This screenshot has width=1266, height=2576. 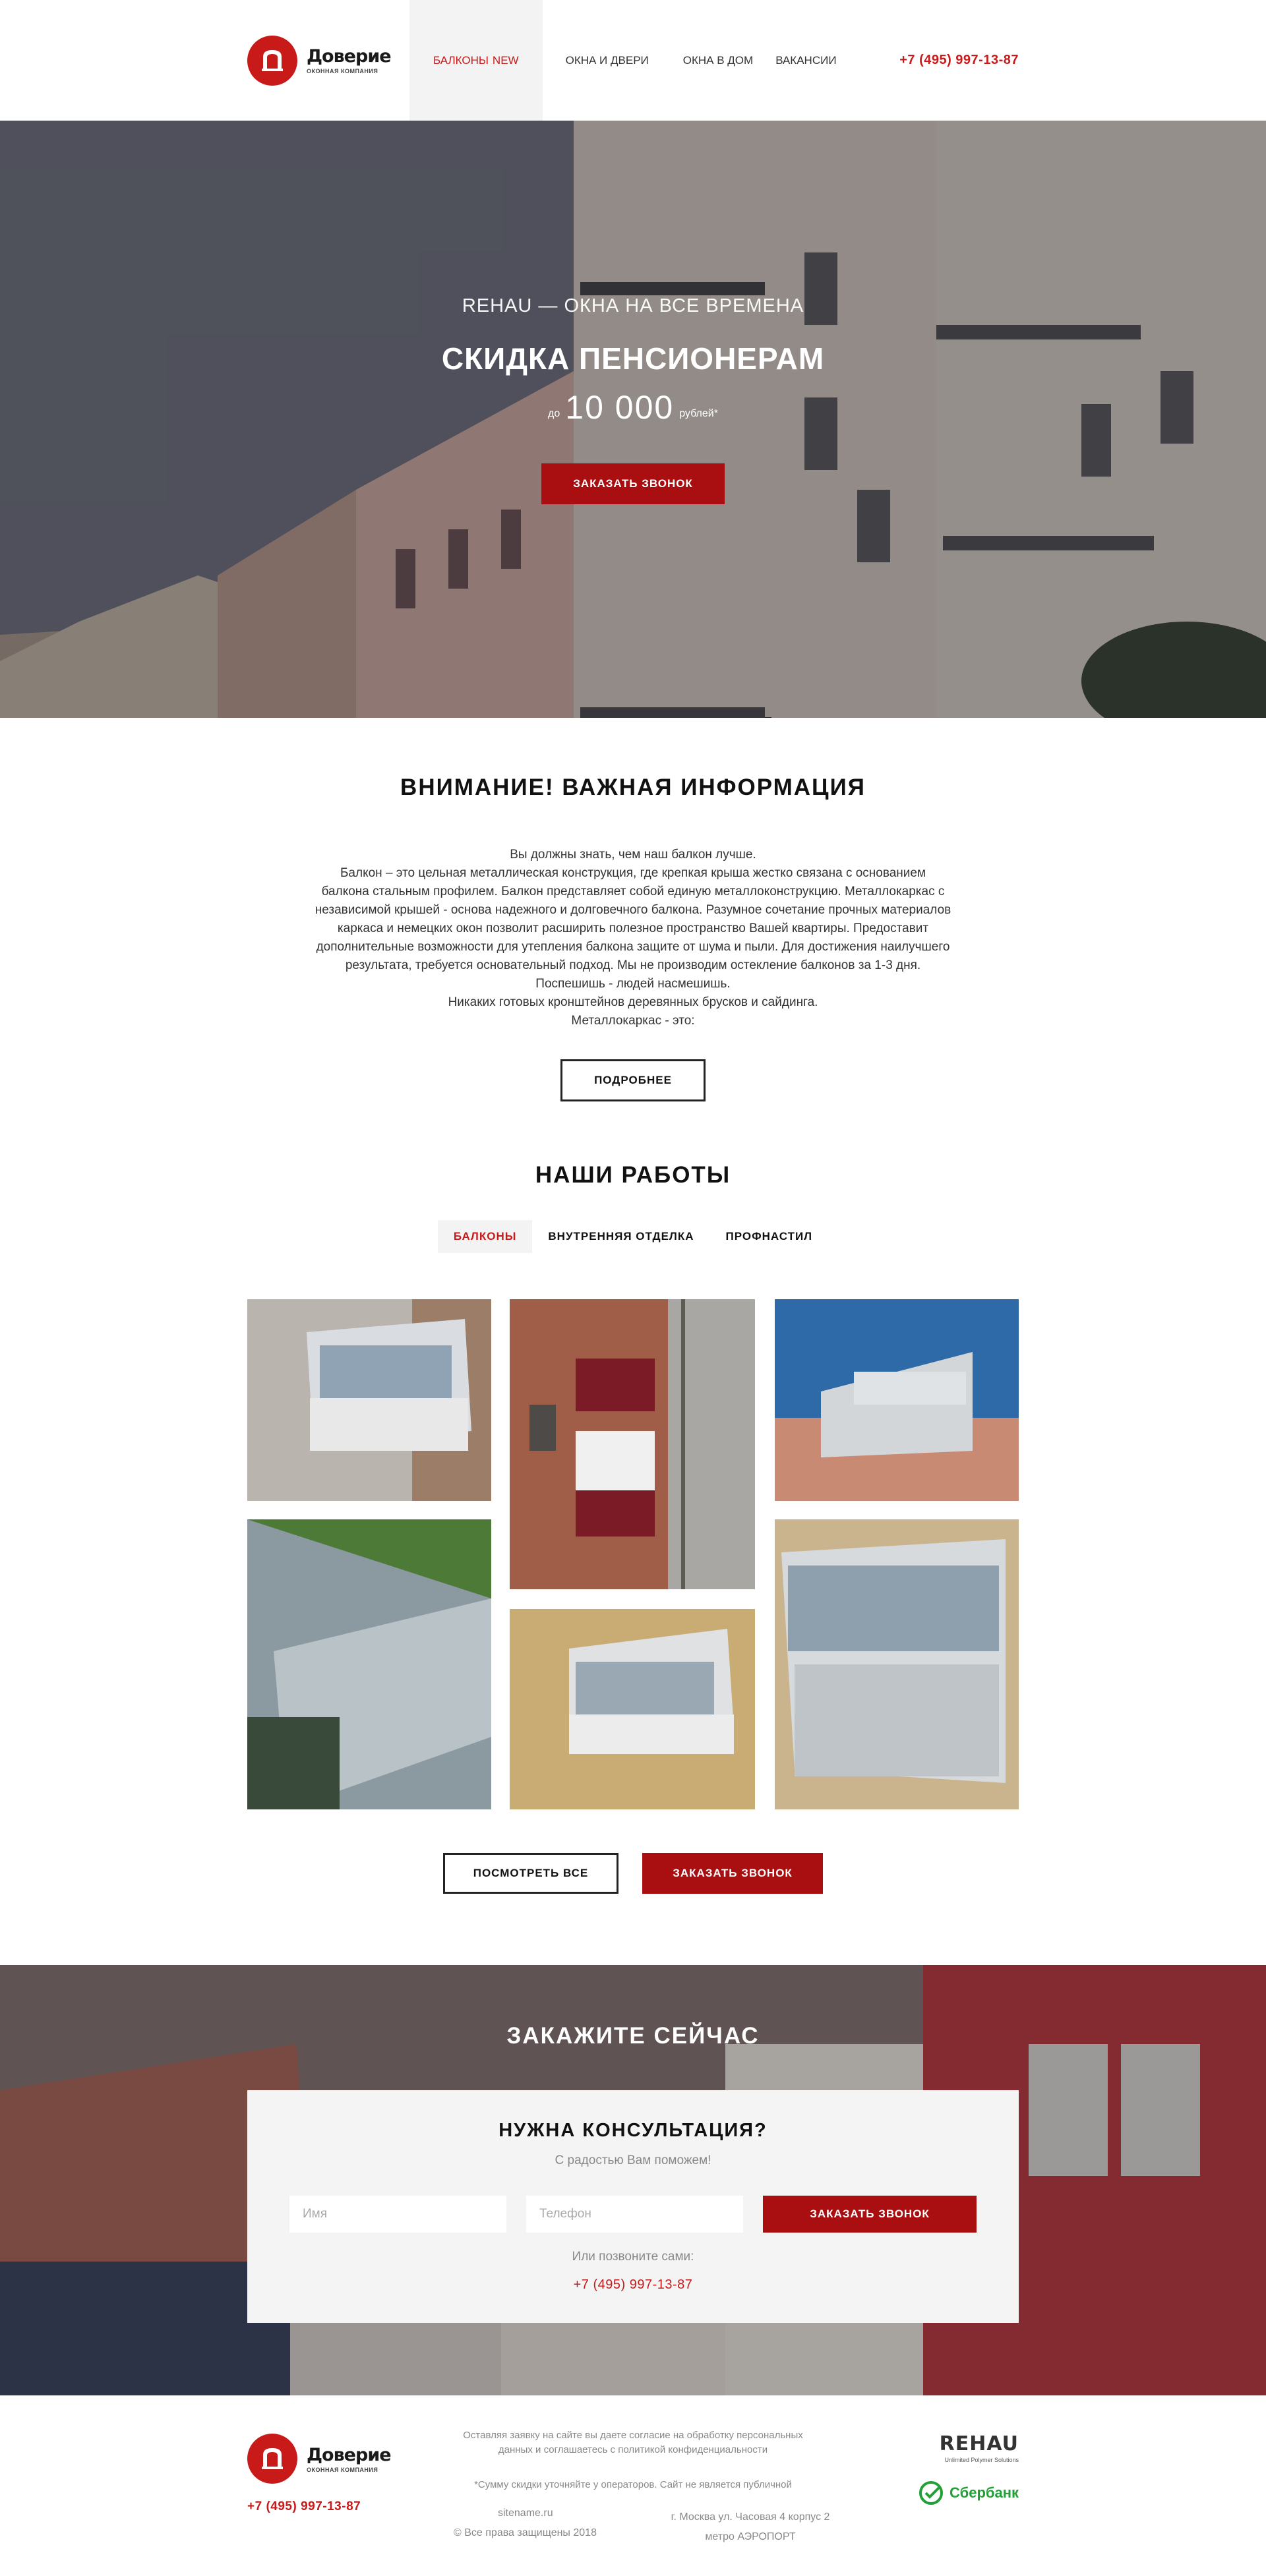 I want to click on nav-item-balconies: БАЛКОНЫ NEW, so click(x=476, y=60).